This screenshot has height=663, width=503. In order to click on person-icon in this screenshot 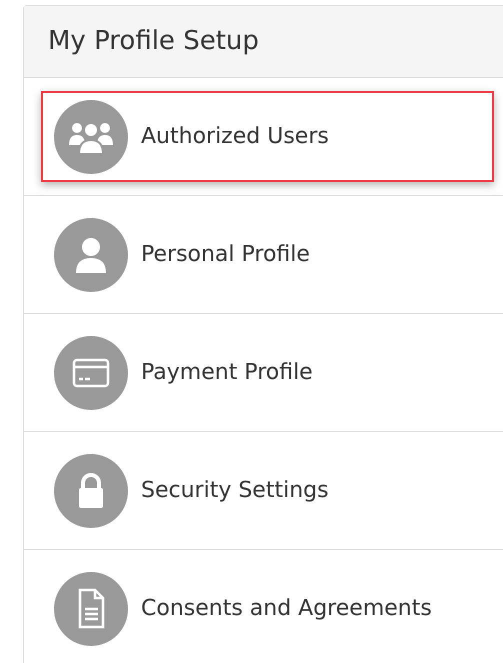, I will do `click(91, 255)`.